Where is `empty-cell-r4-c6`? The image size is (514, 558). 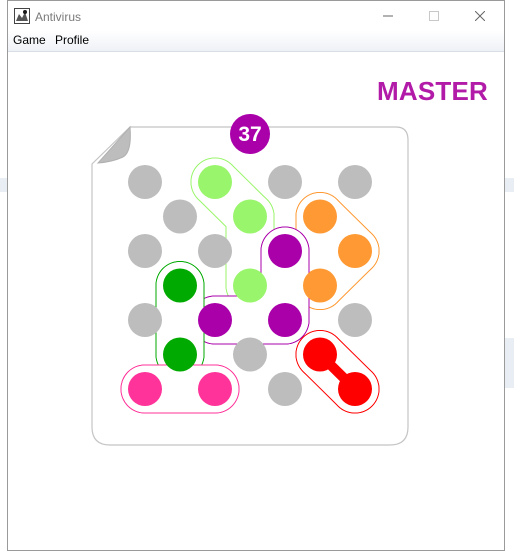
empty-cell-r4-c6 is located at coordinates (355, 320).